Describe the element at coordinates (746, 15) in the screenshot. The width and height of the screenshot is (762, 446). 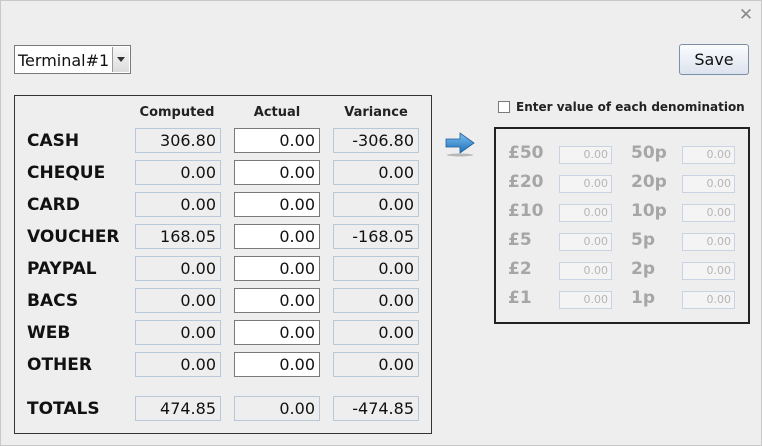
I see `close-icon: ✕` at that location.